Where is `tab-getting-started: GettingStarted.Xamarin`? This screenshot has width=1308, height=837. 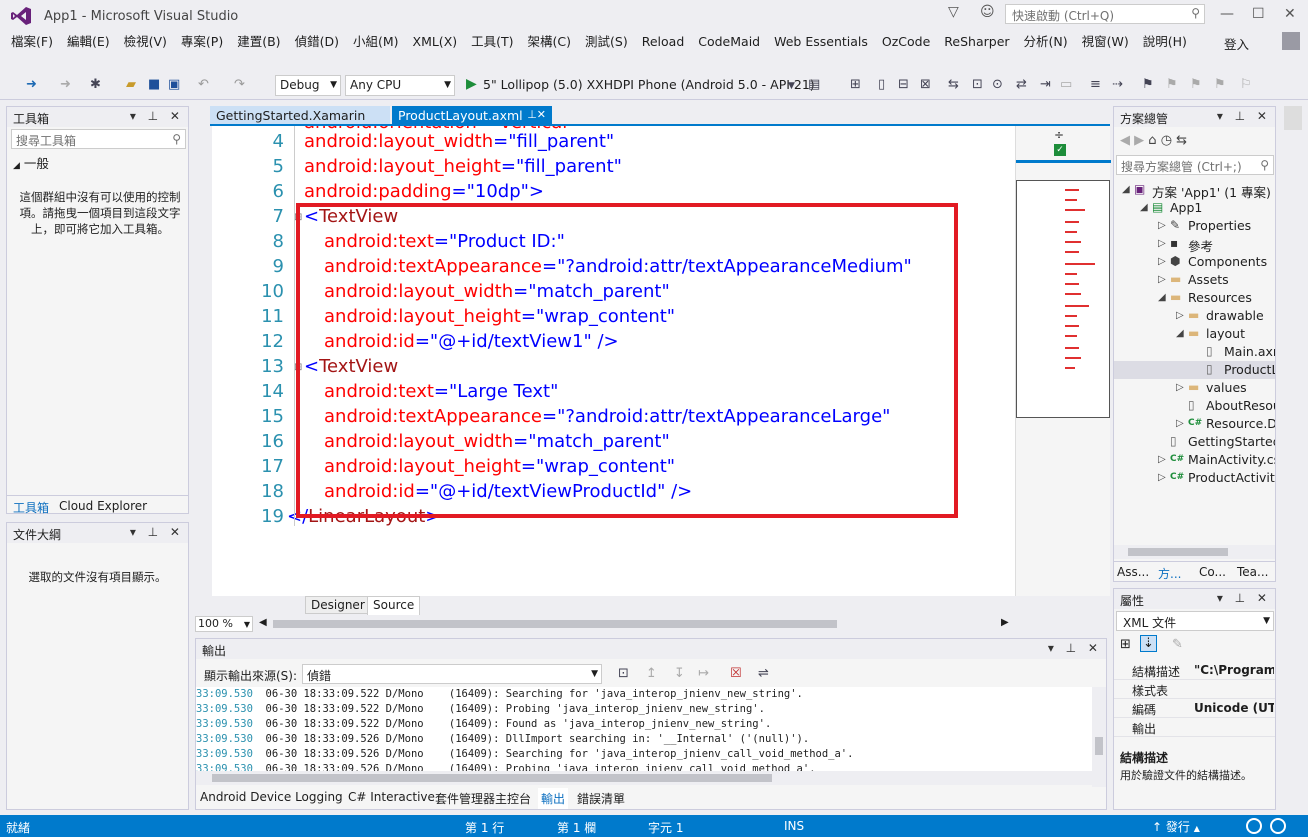
tab-getting-started: GettingStarted.Xamarin is located at coordinates (300, 116).